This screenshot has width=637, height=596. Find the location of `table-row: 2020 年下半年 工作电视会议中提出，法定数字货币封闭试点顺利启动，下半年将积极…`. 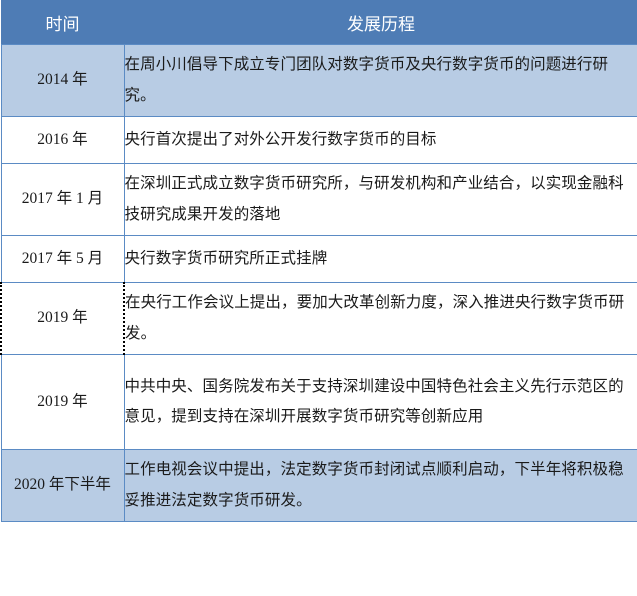

table-row: 2020 年下半年 工作电视会议中提出，法定数字货币封闭试点顺利启动，下半年将积极… is located at coordinates (318, 485).